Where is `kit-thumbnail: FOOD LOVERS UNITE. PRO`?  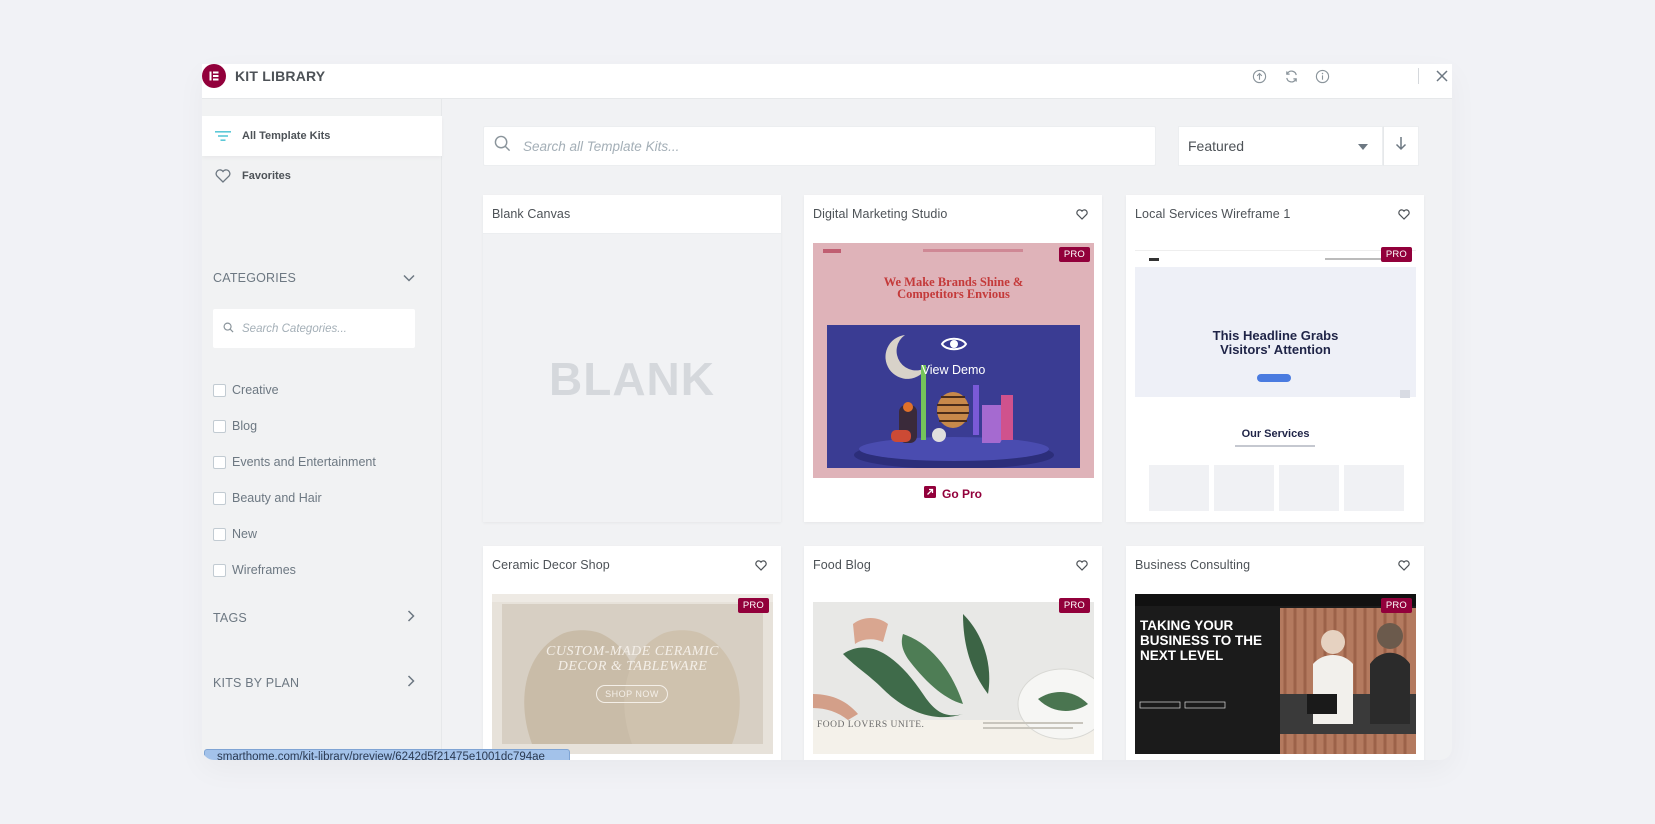
kit-thumbnail: FOOD LOVERS UNITE. PRO is located at coordinates (953, 674).